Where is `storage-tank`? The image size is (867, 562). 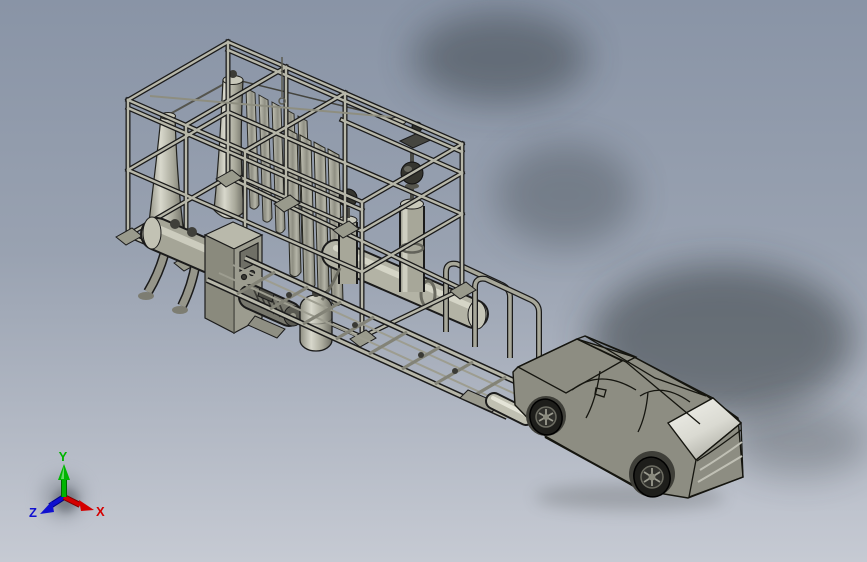
storage-tank is located at coordinates (182, 265).